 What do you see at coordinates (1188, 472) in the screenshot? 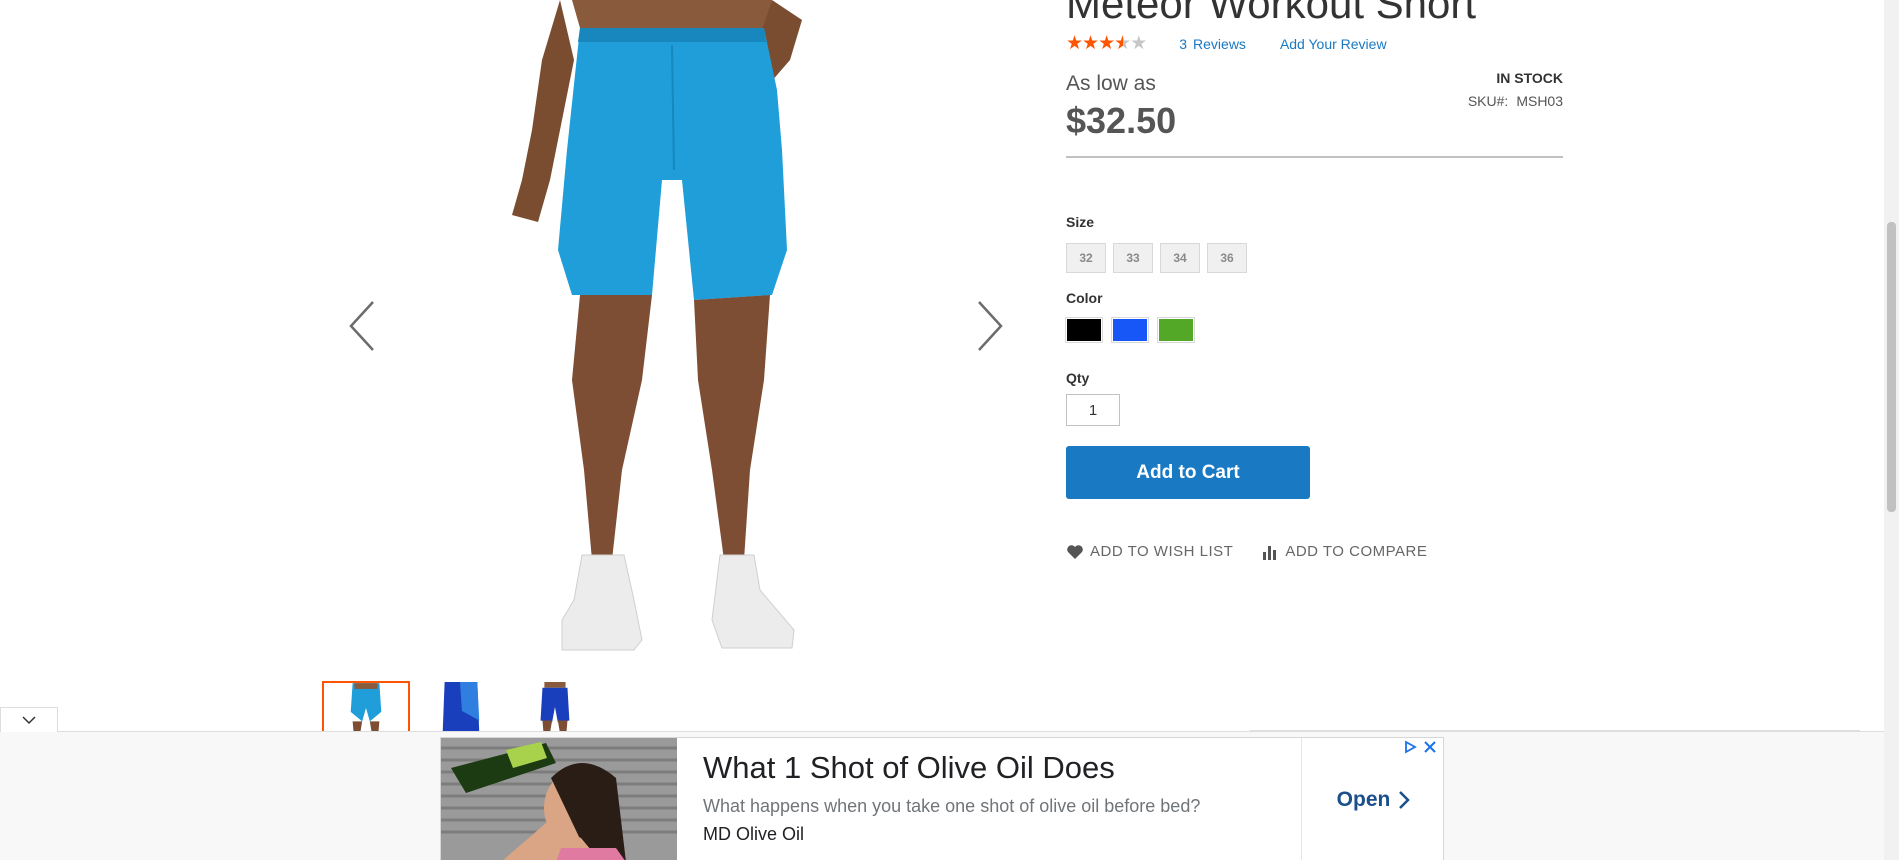
I see `add-to-cart-button: Add to Cart` at bounding box center [1188, 472].